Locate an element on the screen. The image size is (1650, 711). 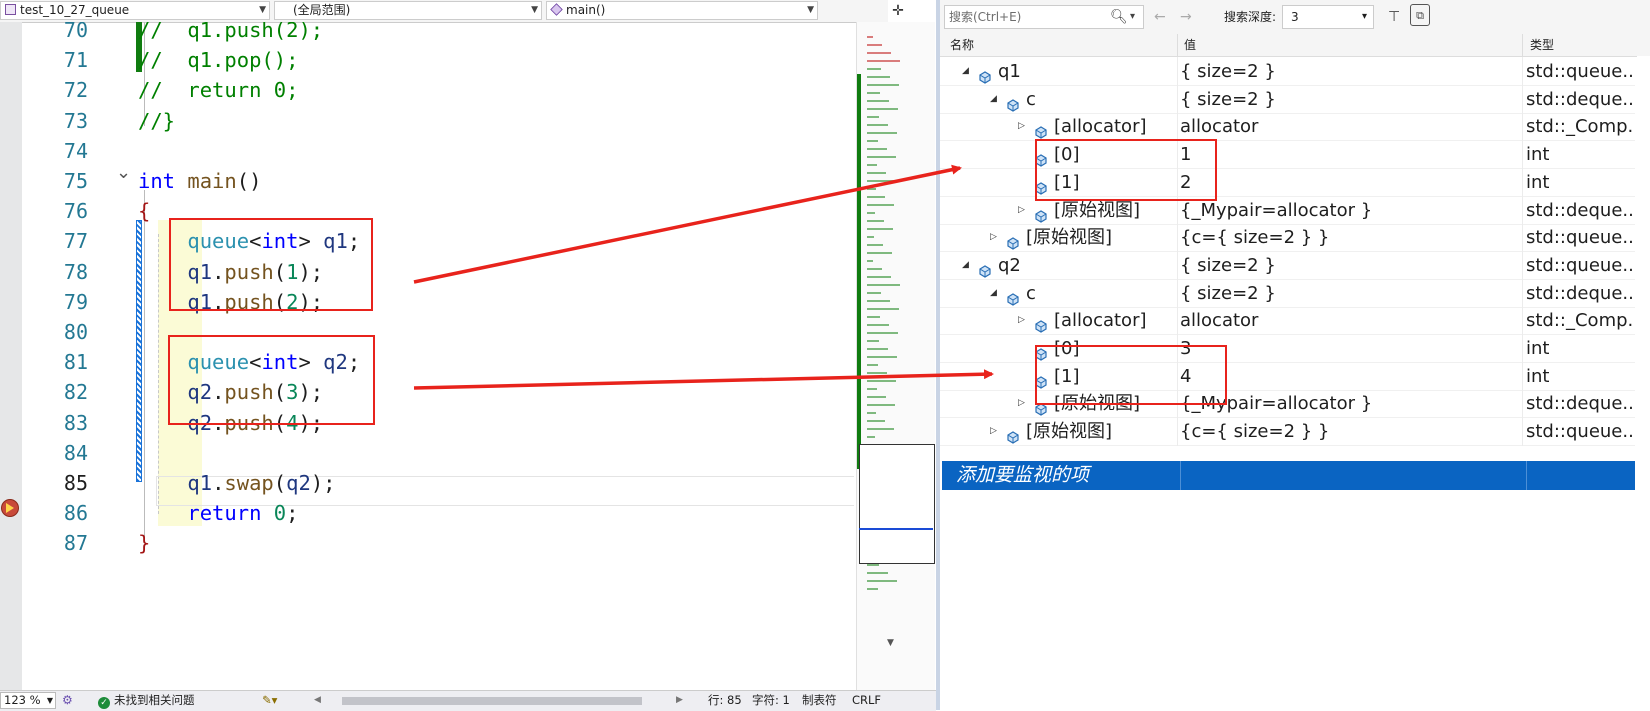
code-line: 86 return 0; is located at coordinates (438, 513).